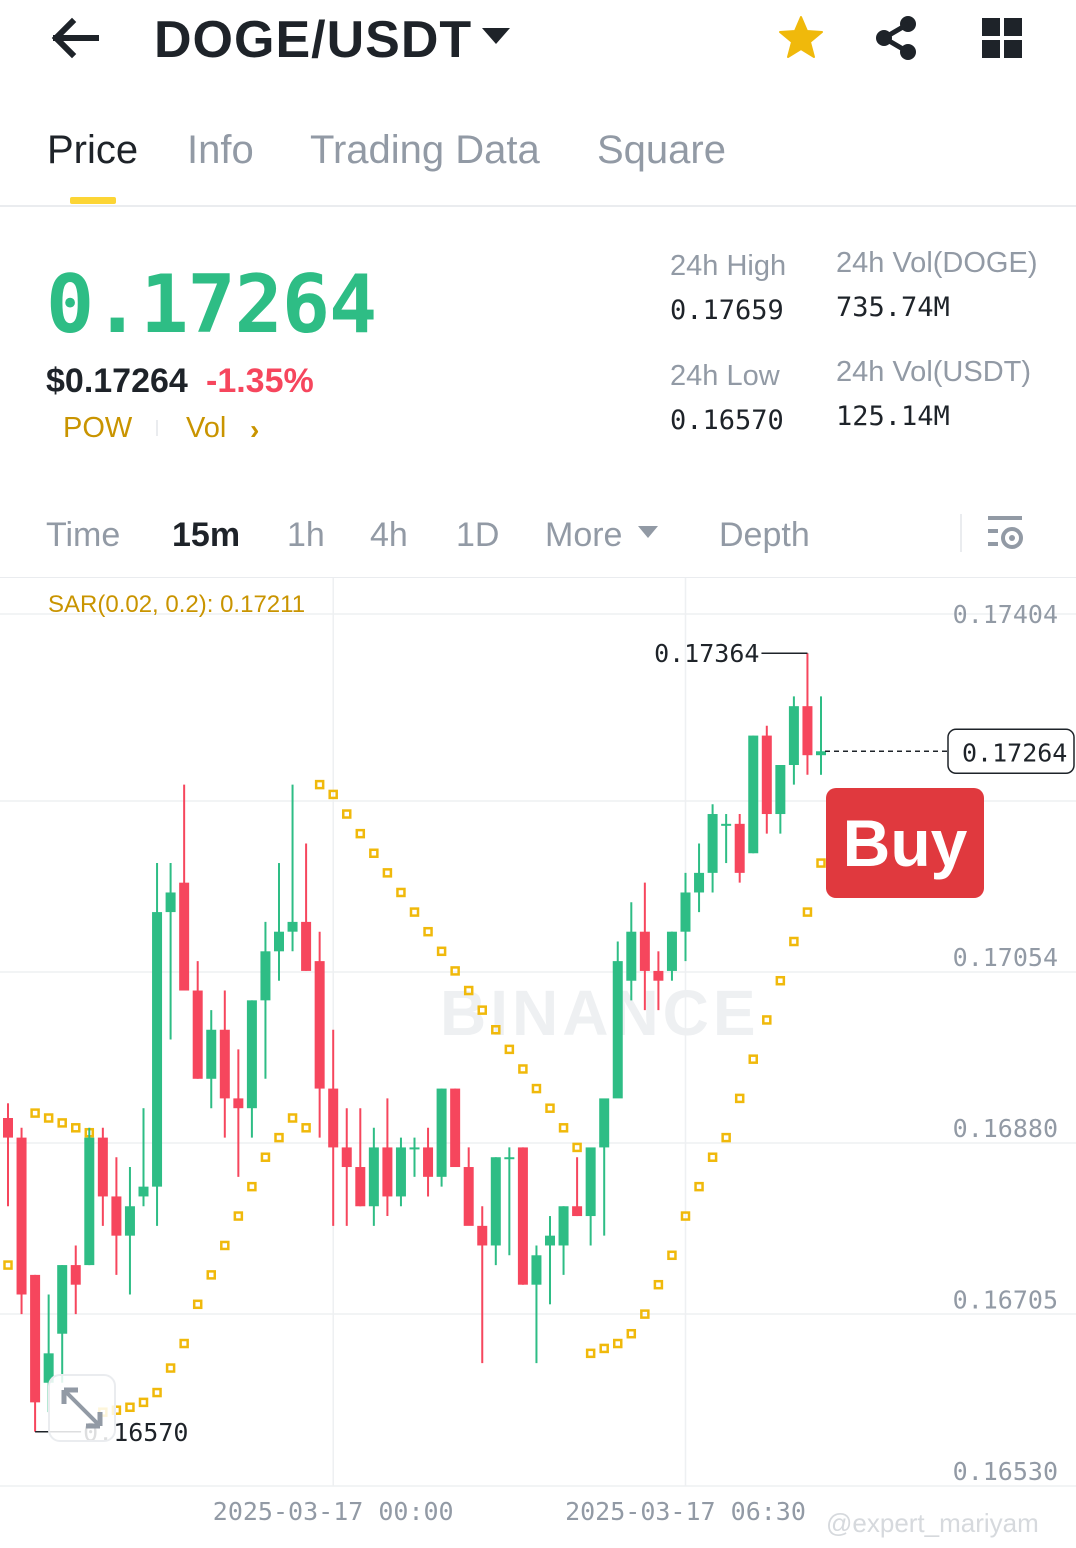 The image size is (1076, 1548). Describe the element at coordinates (1005, 614) in the screenshot. I see `y-tick-label: 0.17404` at that location.